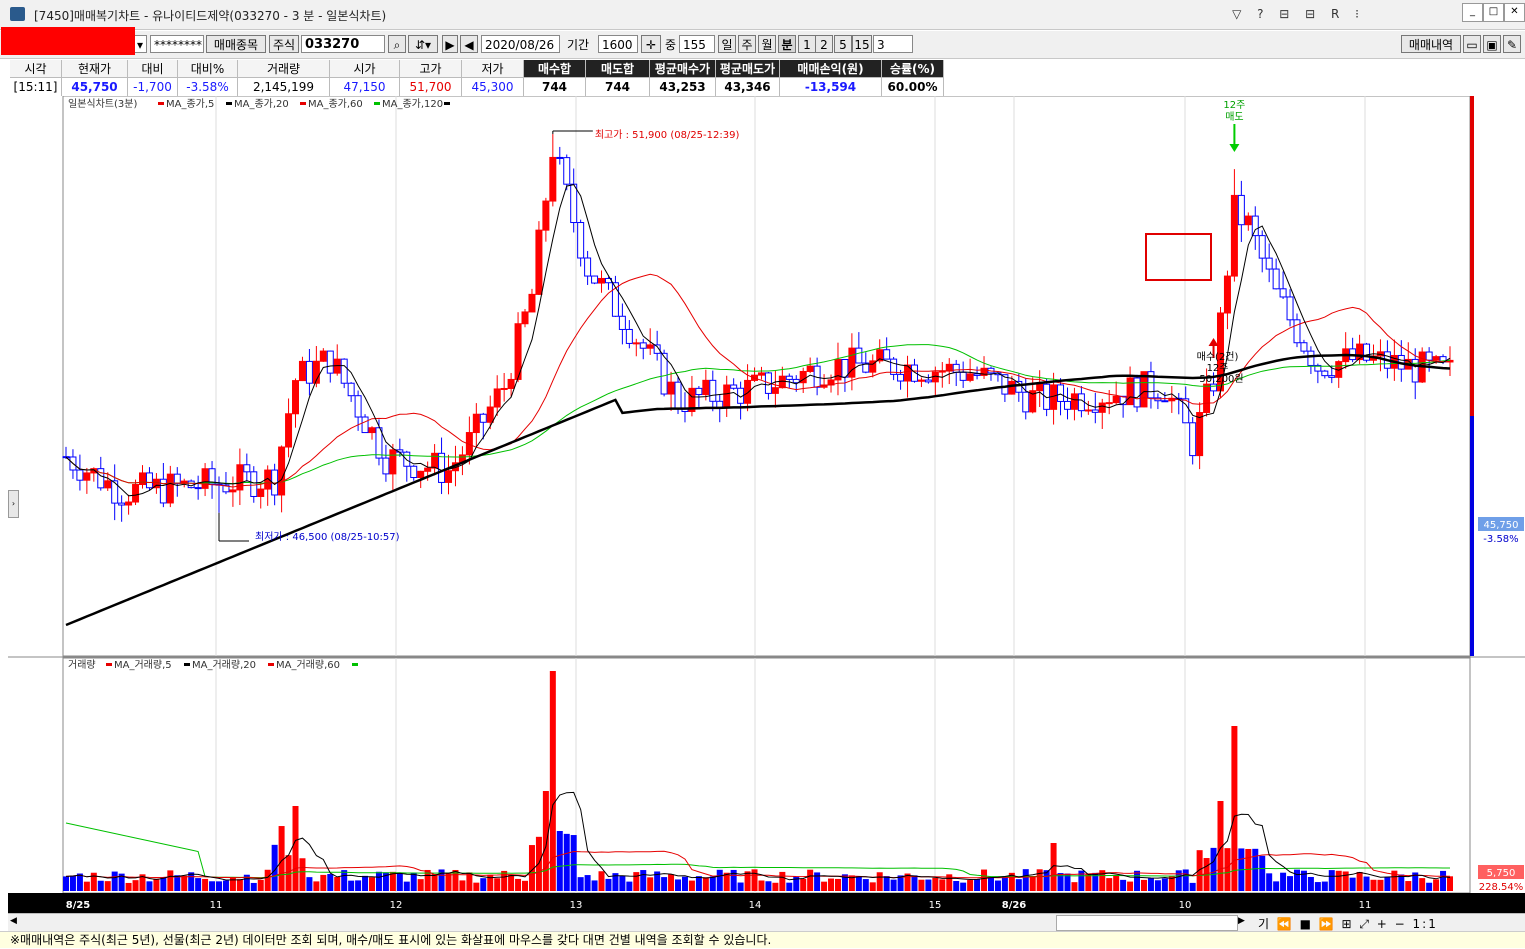  I want to click on month-button: 월, so click(767, 44).